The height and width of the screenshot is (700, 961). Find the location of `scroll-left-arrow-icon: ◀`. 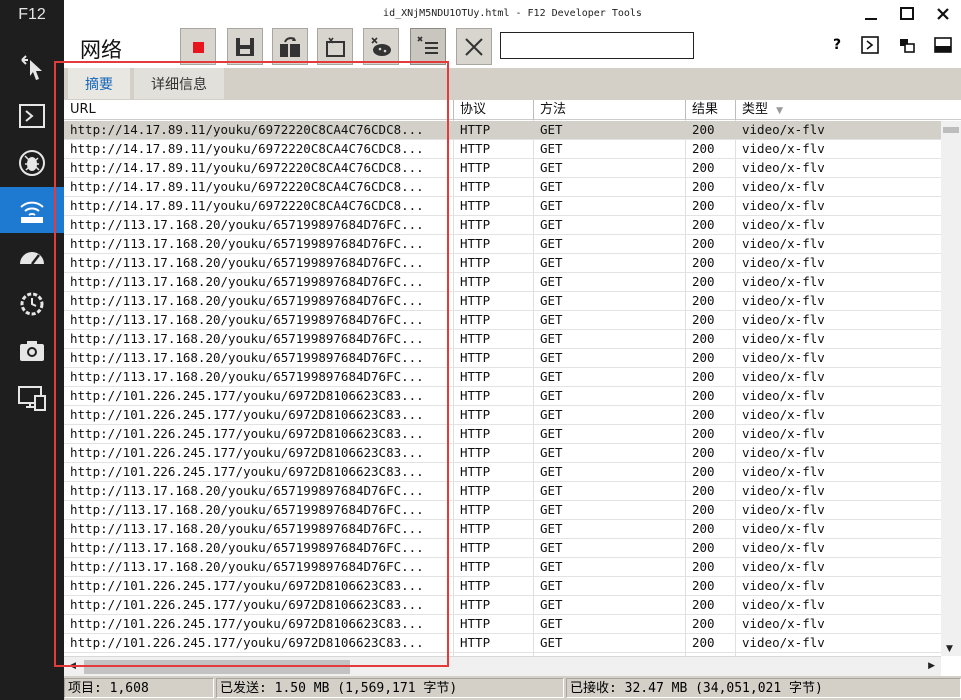

scroll-left-arrow-icon: ◀ is located at coordinates (72, 666).